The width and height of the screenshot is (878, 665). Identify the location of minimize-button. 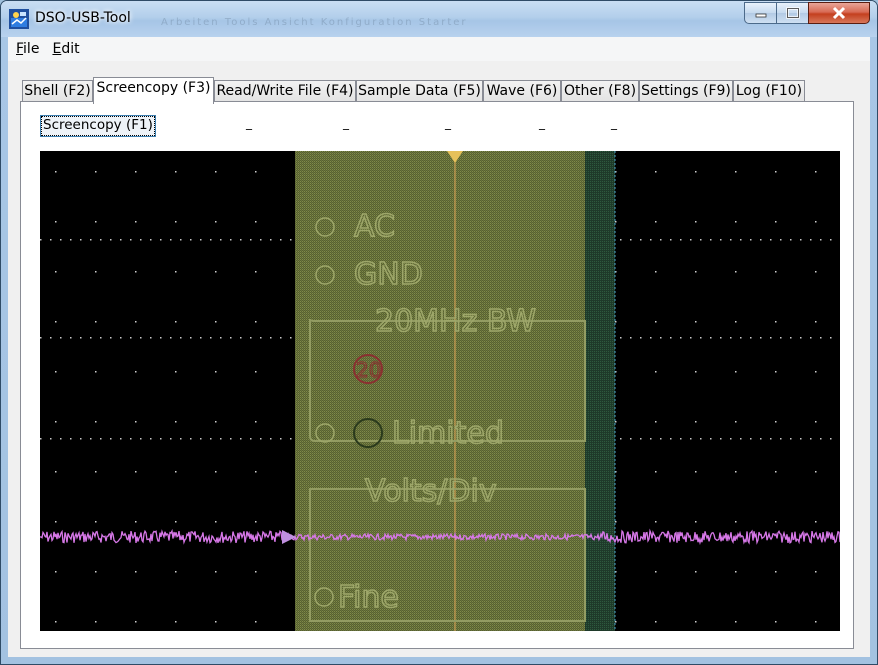
(760, 13).